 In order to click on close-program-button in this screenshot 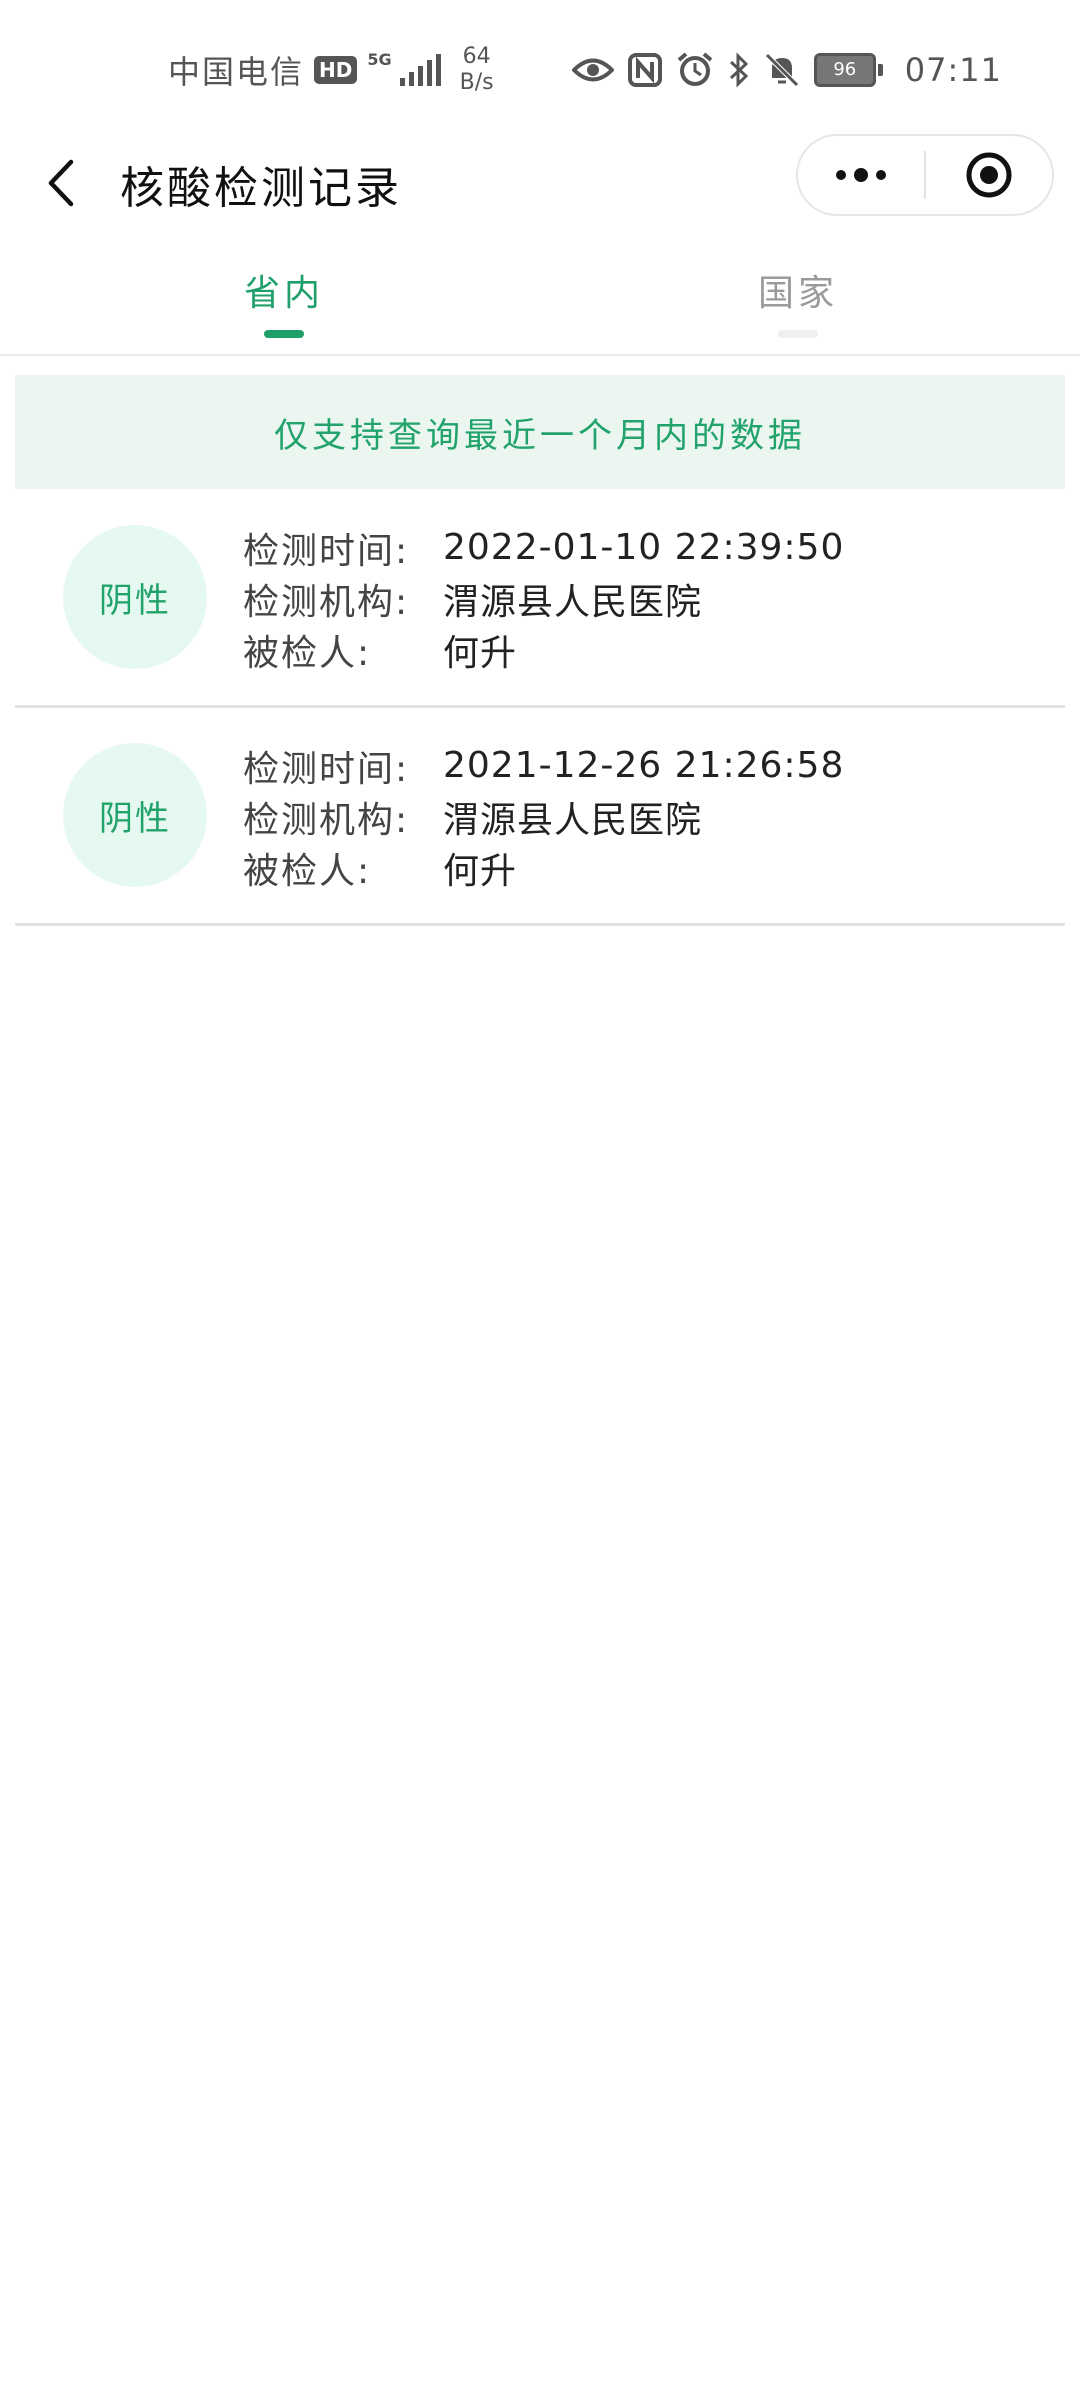, I will do `click(989, 175)`.